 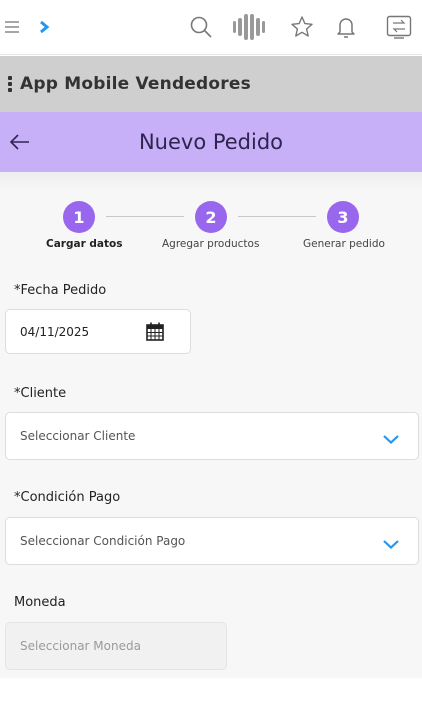 What do you see at coordinates (302, 27) in the screenshot?
I see `star-icon` at bounding box center [302, 27].